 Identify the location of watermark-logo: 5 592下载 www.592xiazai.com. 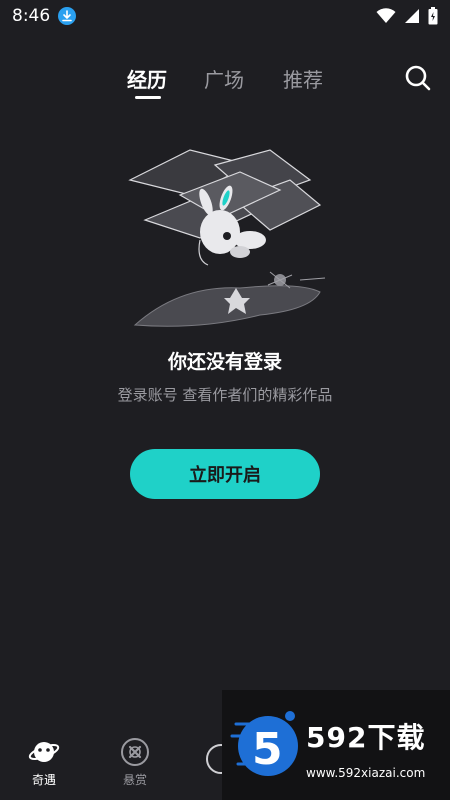
(336, 745).